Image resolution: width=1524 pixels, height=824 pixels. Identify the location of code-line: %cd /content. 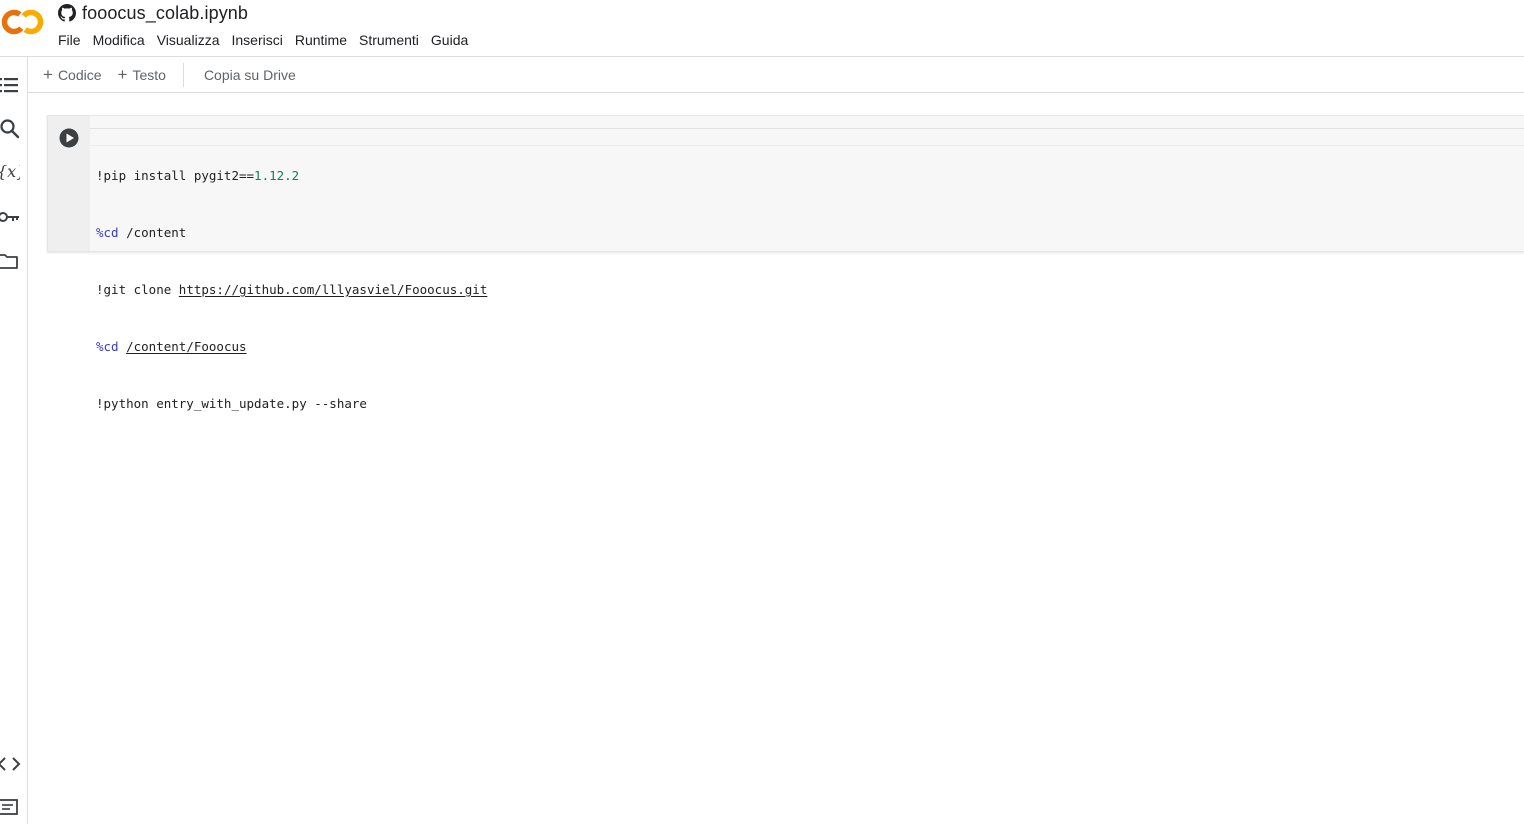
(141, 232).